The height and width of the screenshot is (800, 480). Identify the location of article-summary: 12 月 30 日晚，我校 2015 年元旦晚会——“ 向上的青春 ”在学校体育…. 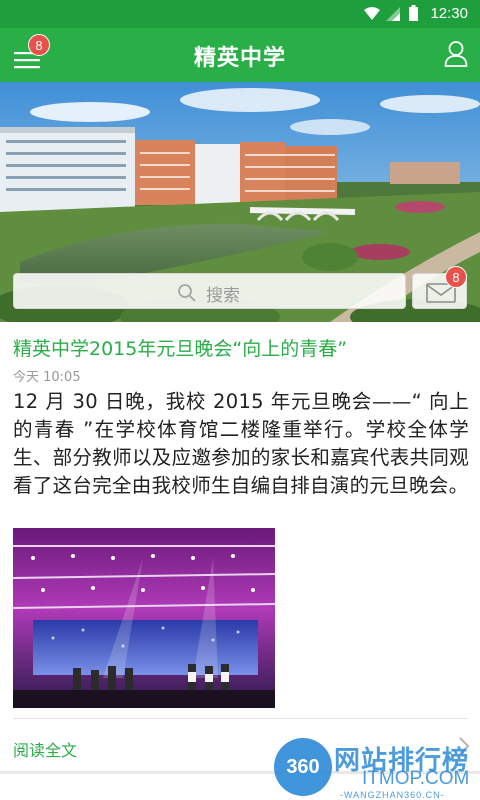
(241, 443).